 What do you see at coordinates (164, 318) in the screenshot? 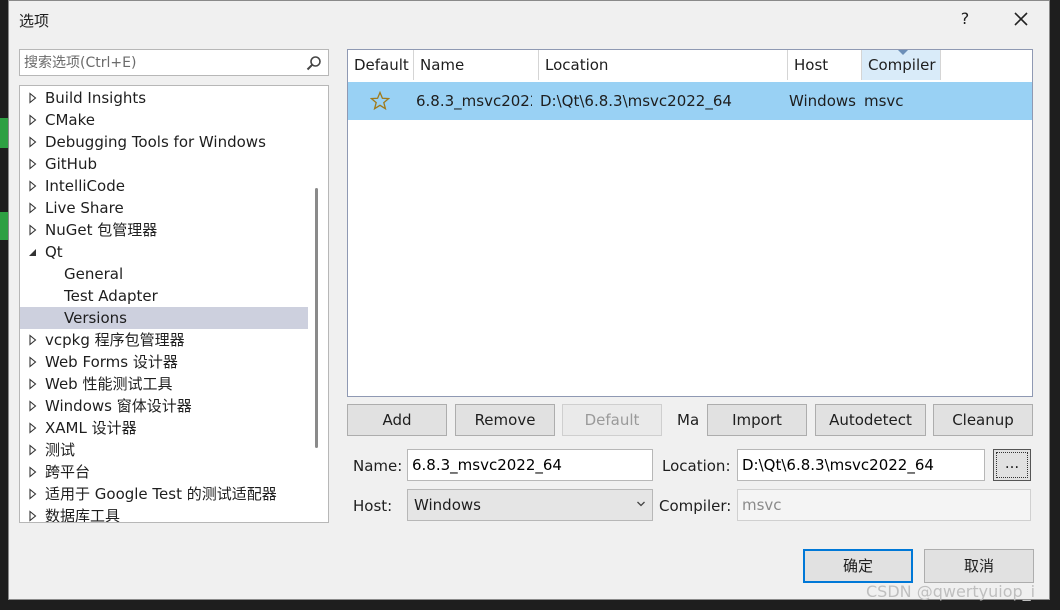
I see `tree-item: Versions` at bounding box center [164, 318].